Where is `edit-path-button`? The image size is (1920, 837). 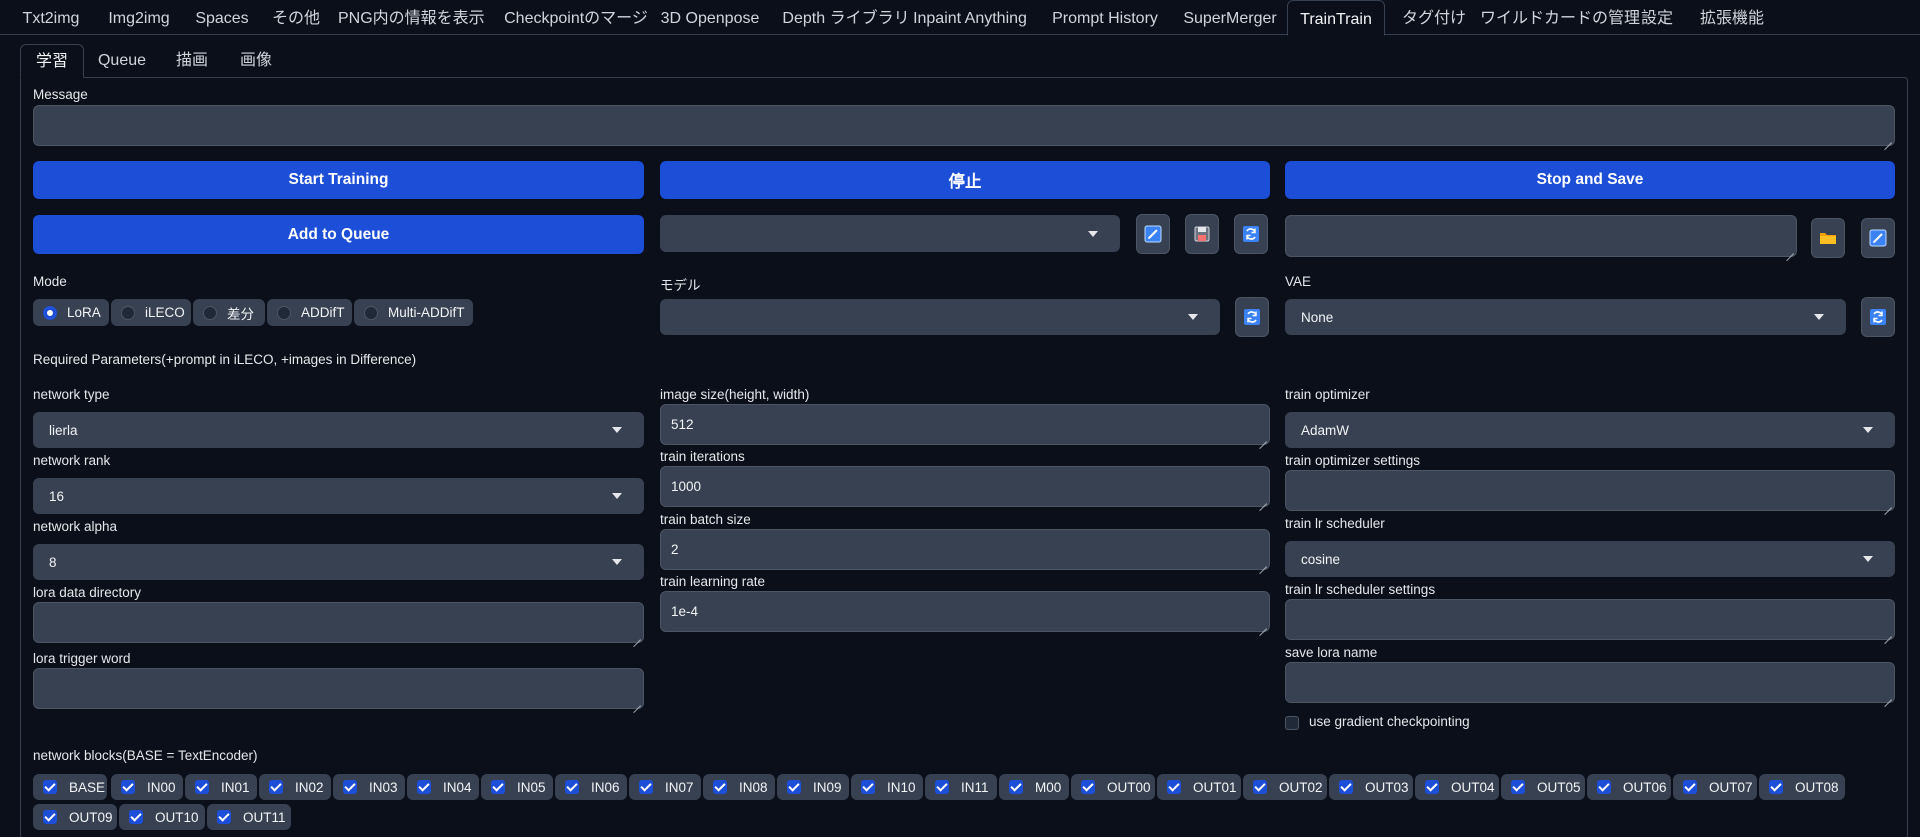 edit-path-button is located at coordinates (1878, 238).